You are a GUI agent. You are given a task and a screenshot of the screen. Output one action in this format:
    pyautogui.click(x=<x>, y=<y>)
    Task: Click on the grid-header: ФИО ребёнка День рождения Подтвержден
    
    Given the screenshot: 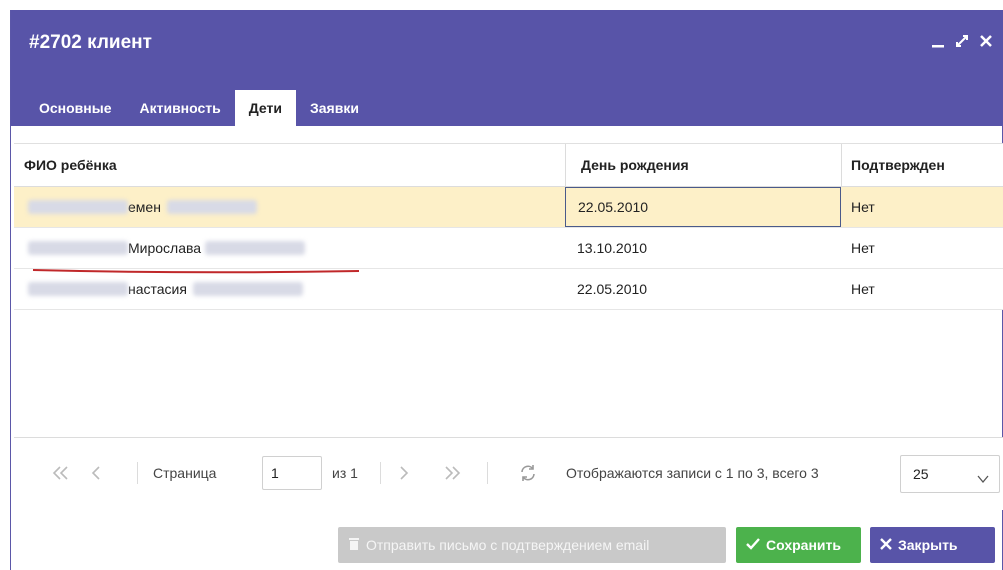 What is the action you would take?
    pyautogui.click(x=508, y=165)
    